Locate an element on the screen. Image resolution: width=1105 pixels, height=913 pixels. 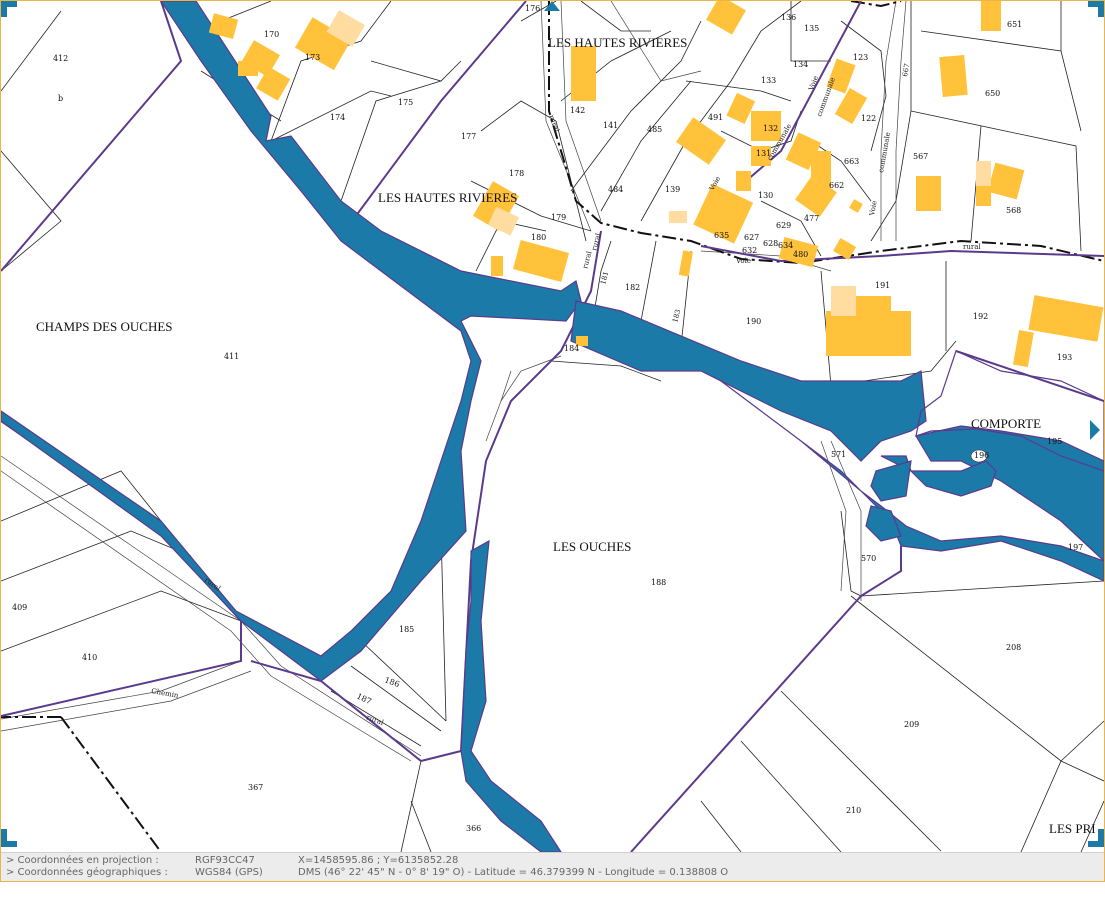
parcel-label: 191 is located at coordinates (882, 285).